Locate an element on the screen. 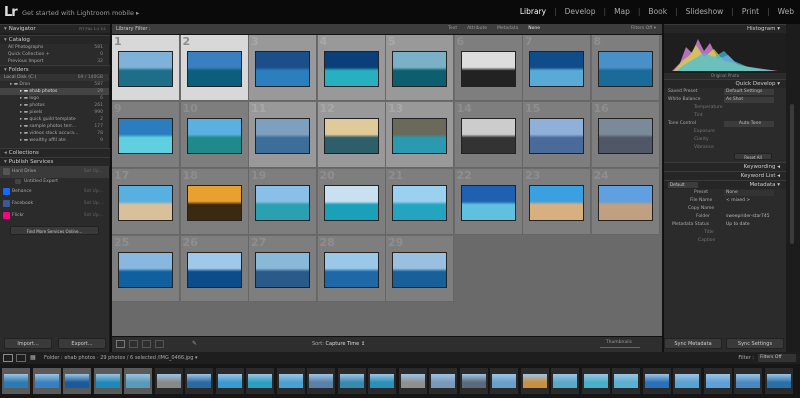  survey-view-icon is located at coordinates (159, 344).